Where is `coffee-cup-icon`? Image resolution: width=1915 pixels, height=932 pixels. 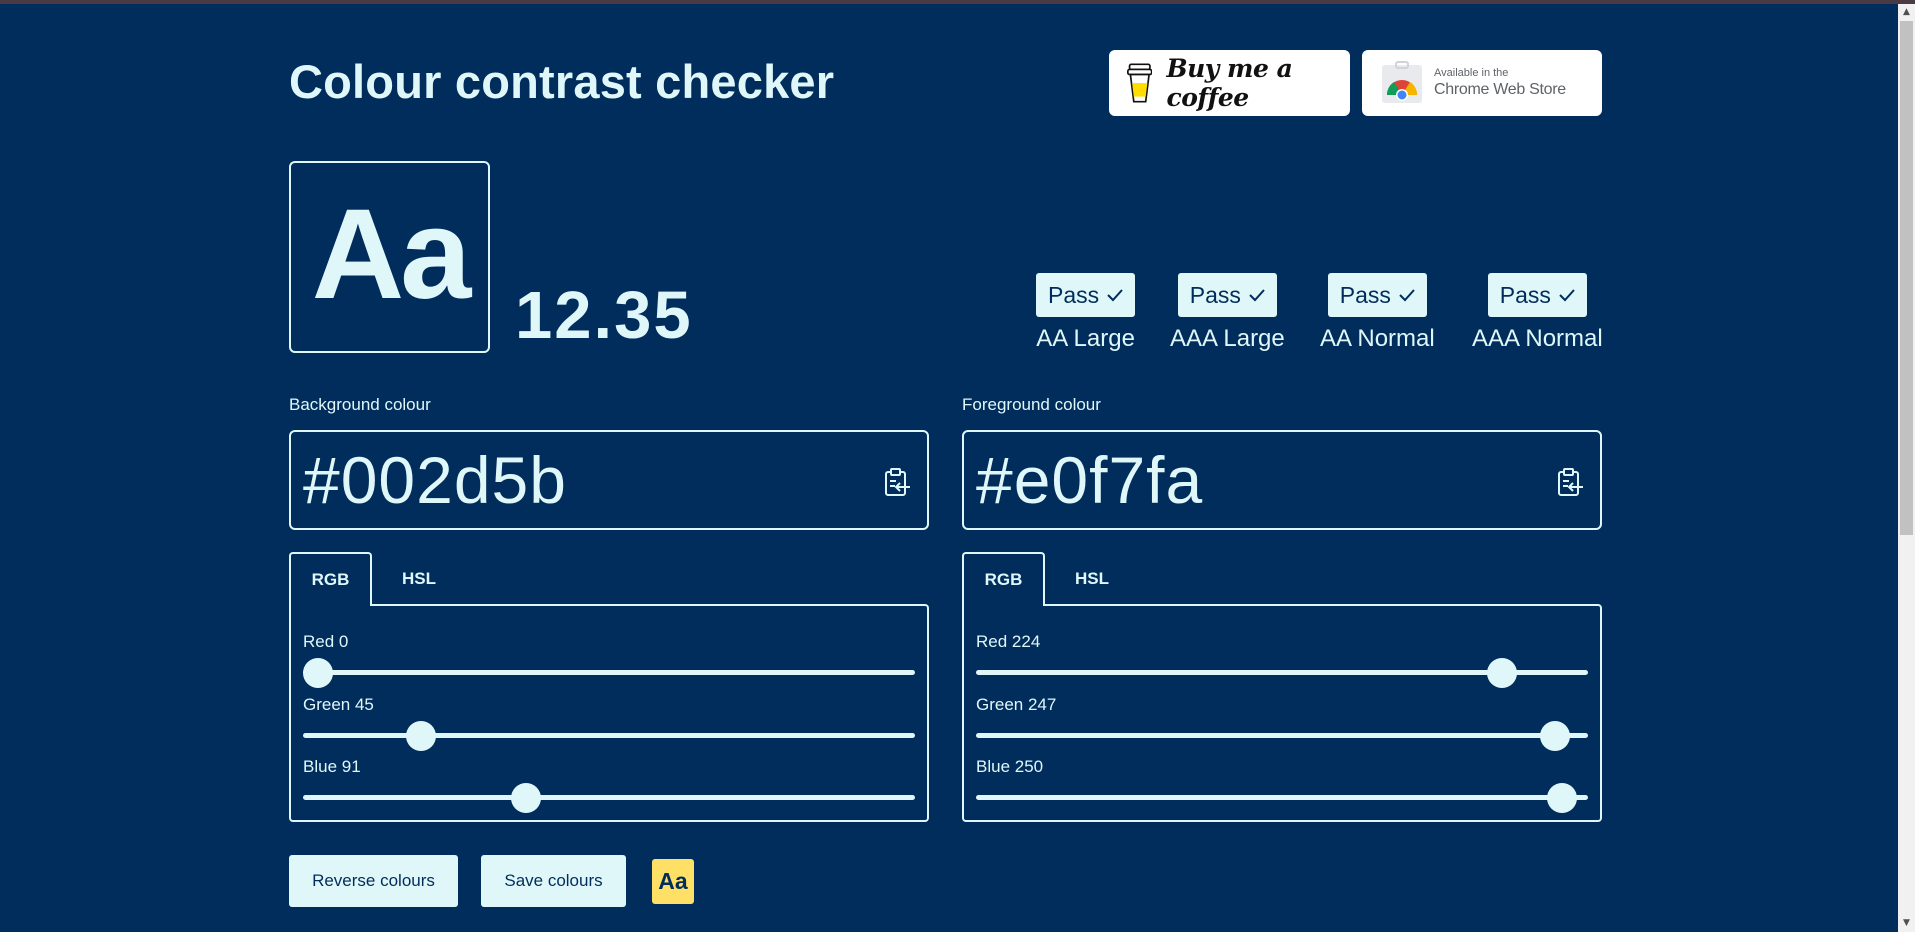 coffee-cup-icon is located at coordinates (1140, 83).